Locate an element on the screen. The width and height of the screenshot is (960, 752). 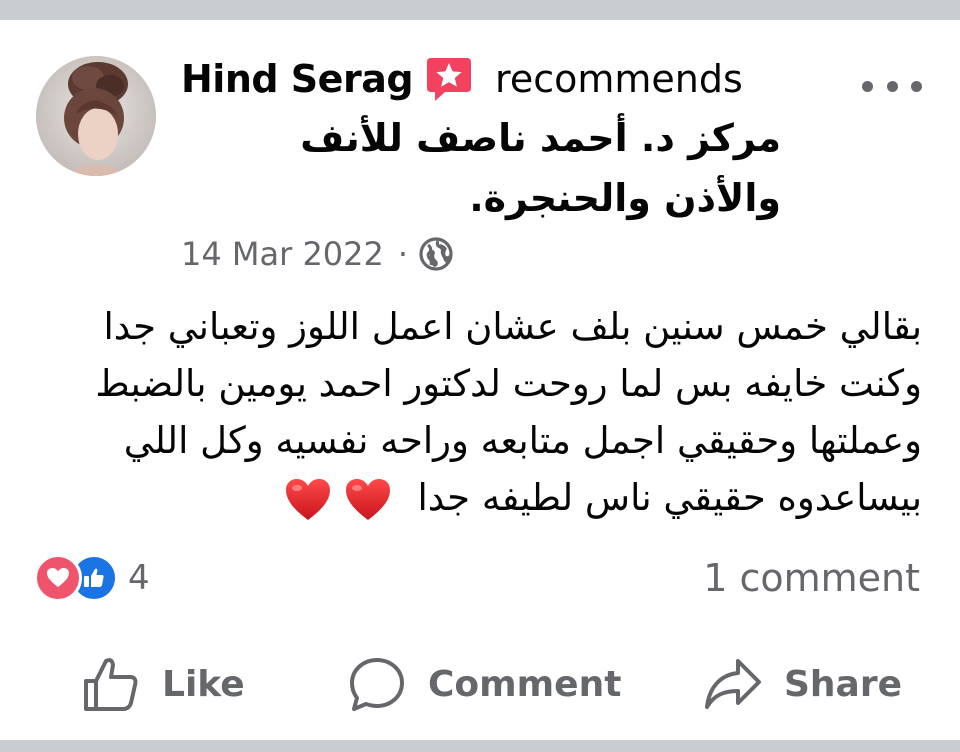
like-button: Like is located at coordinates (163, 684).